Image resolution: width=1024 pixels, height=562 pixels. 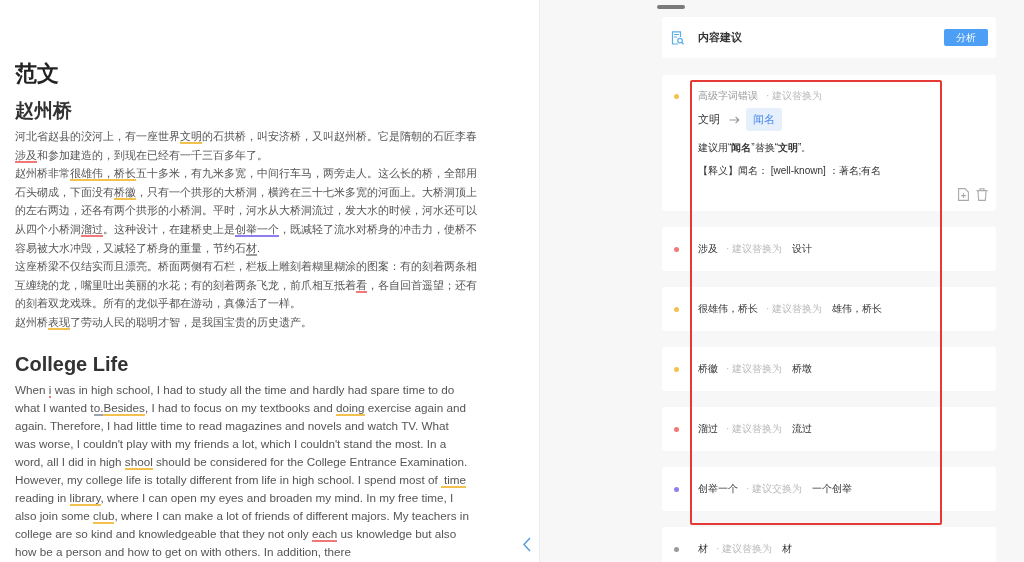 I want to click on error-highlight: Besides, so click(x=124, y=408).